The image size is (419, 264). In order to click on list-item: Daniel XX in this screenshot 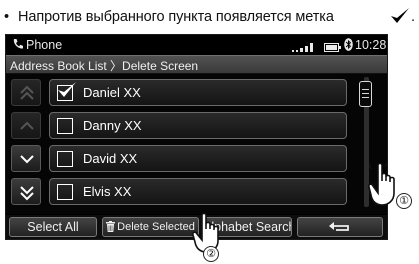, I will do `click(198, 92)`.